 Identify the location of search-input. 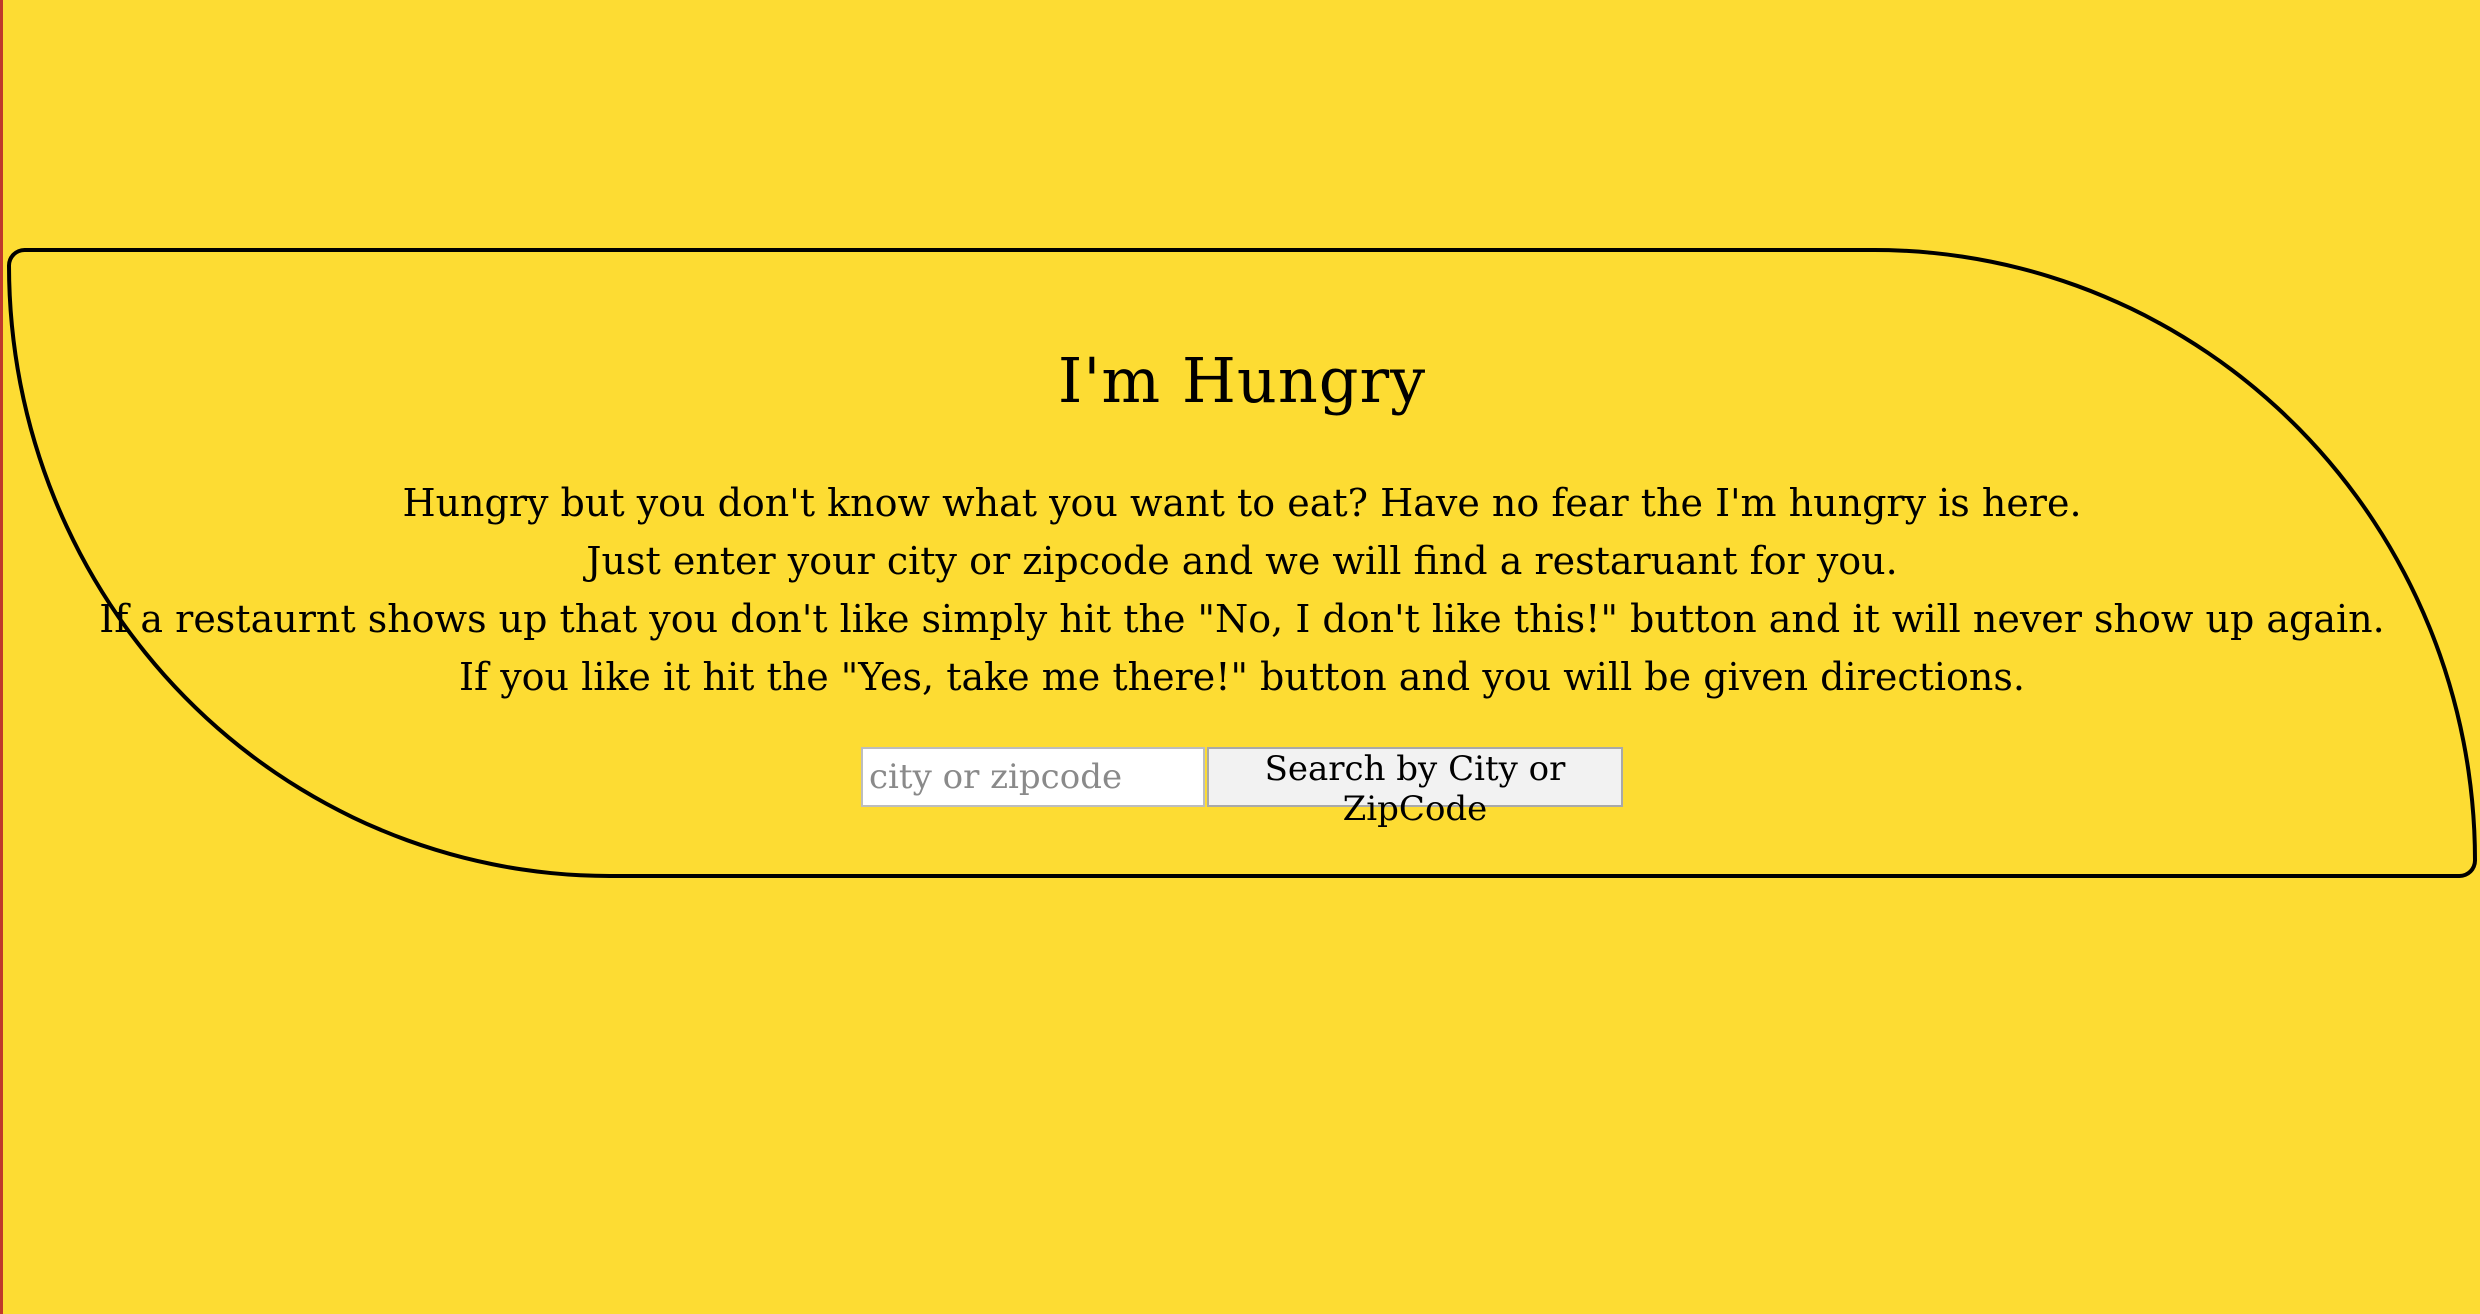
(1033, 777).